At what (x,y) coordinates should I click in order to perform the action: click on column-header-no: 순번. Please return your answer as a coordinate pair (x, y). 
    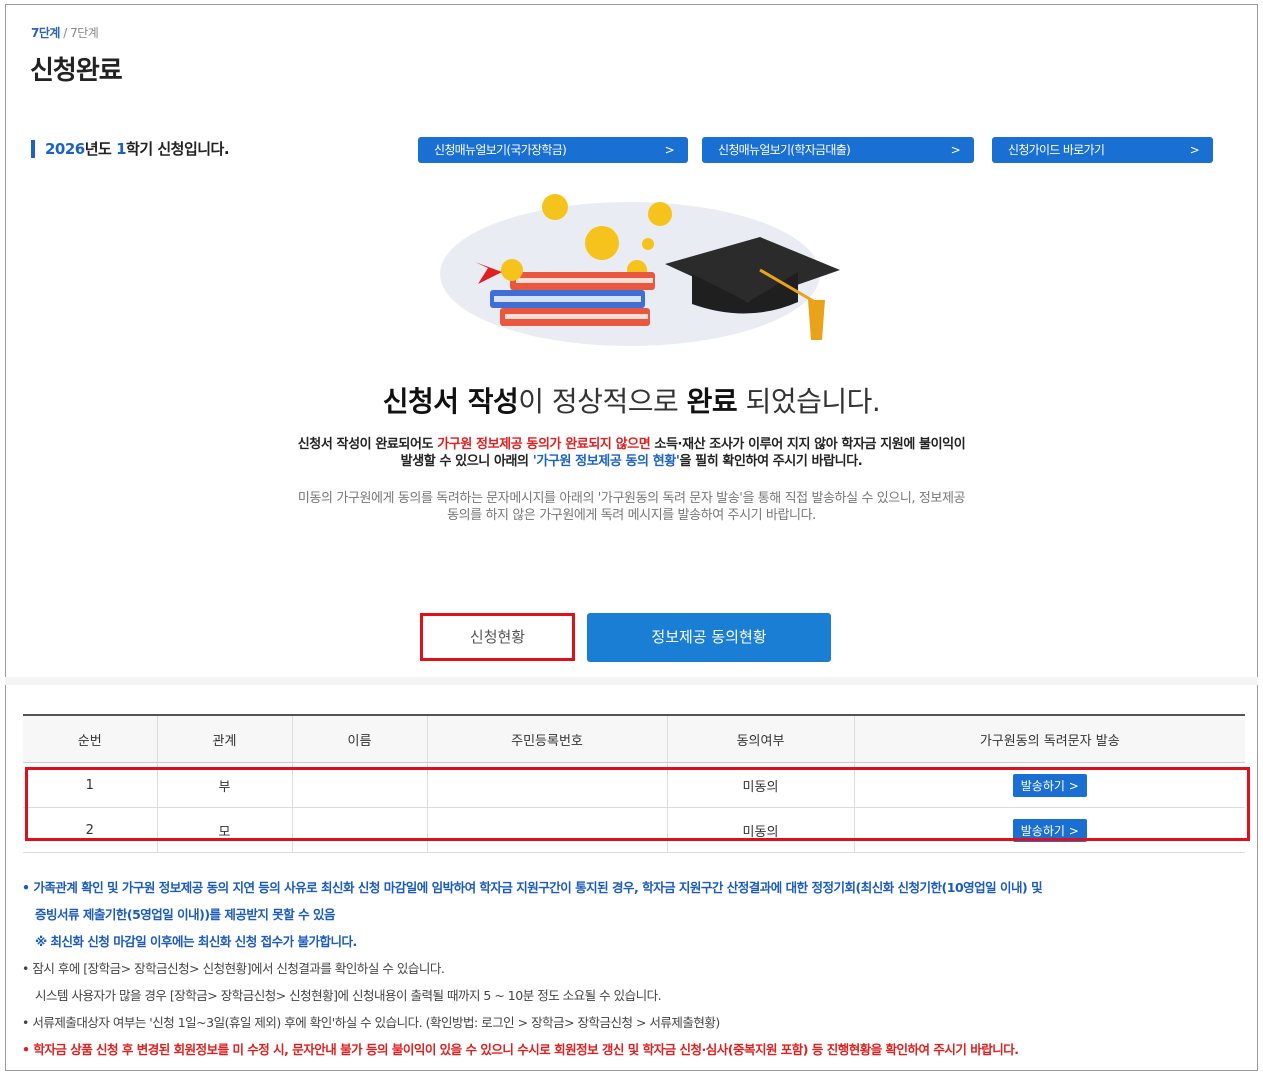
    Looking at the image, I should click on (90, 738).